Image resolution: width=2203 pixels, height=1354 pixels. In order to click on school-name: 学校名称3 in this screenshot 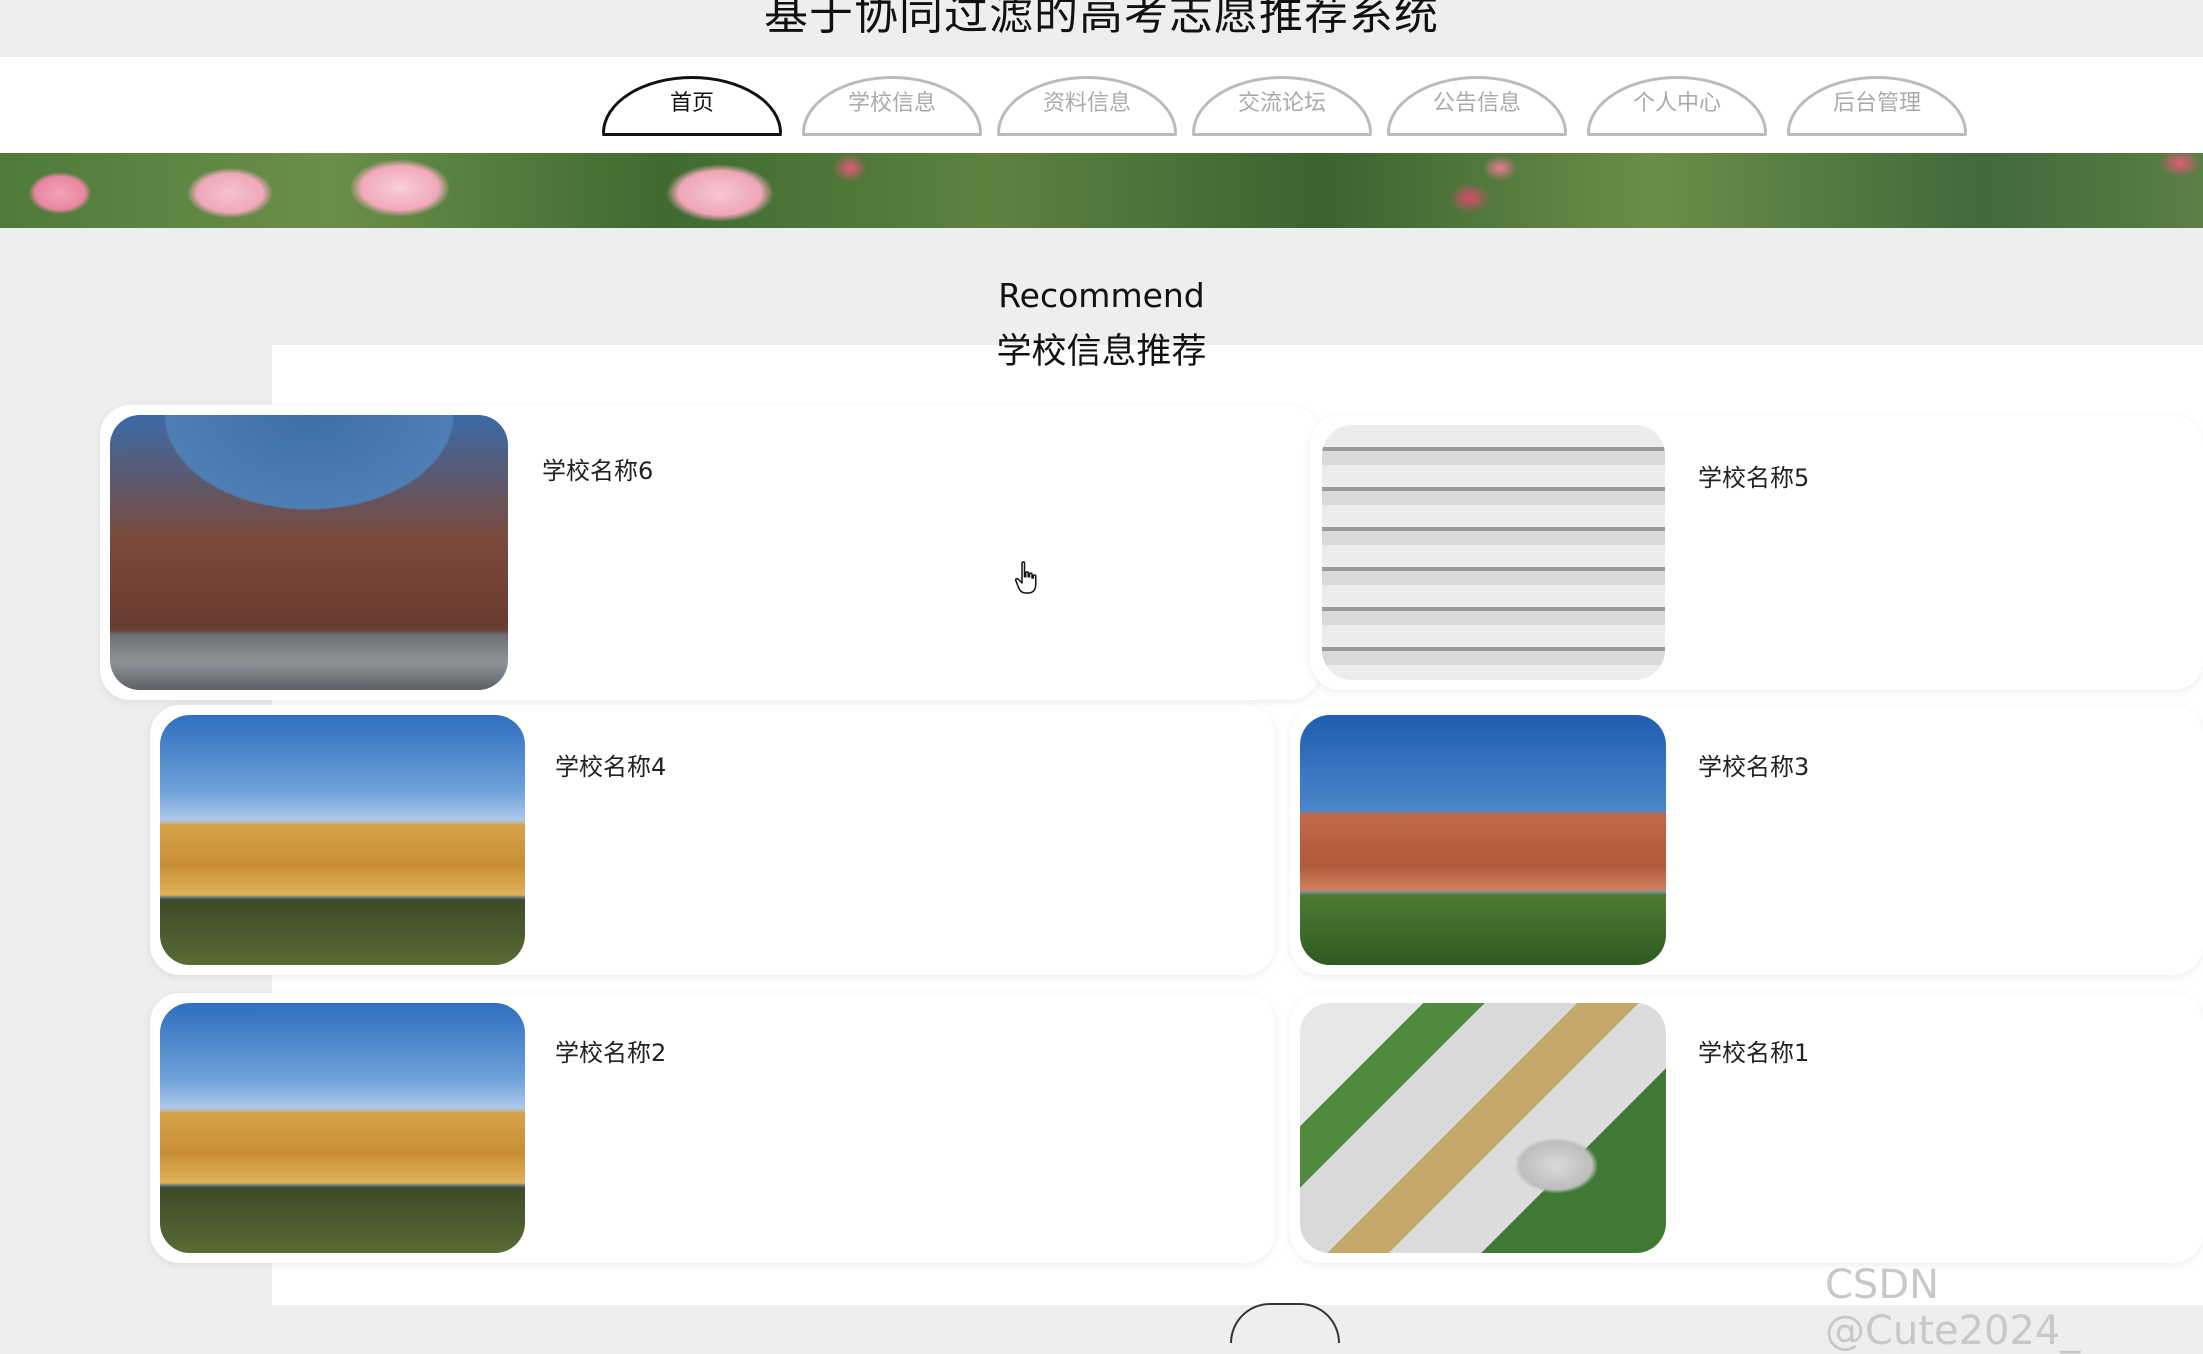, I will do `click(1753, 764)`.